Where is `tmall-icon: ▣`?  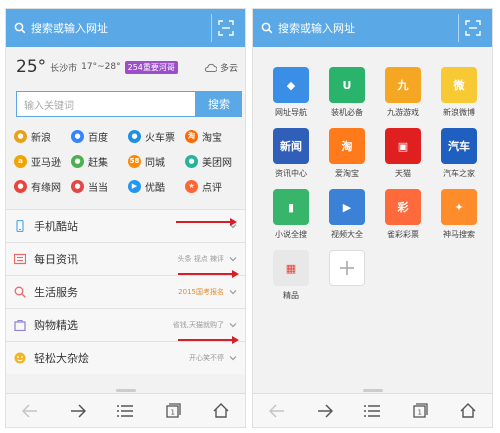
tmall-icon: ▣ is located at coordinates (403, 146).